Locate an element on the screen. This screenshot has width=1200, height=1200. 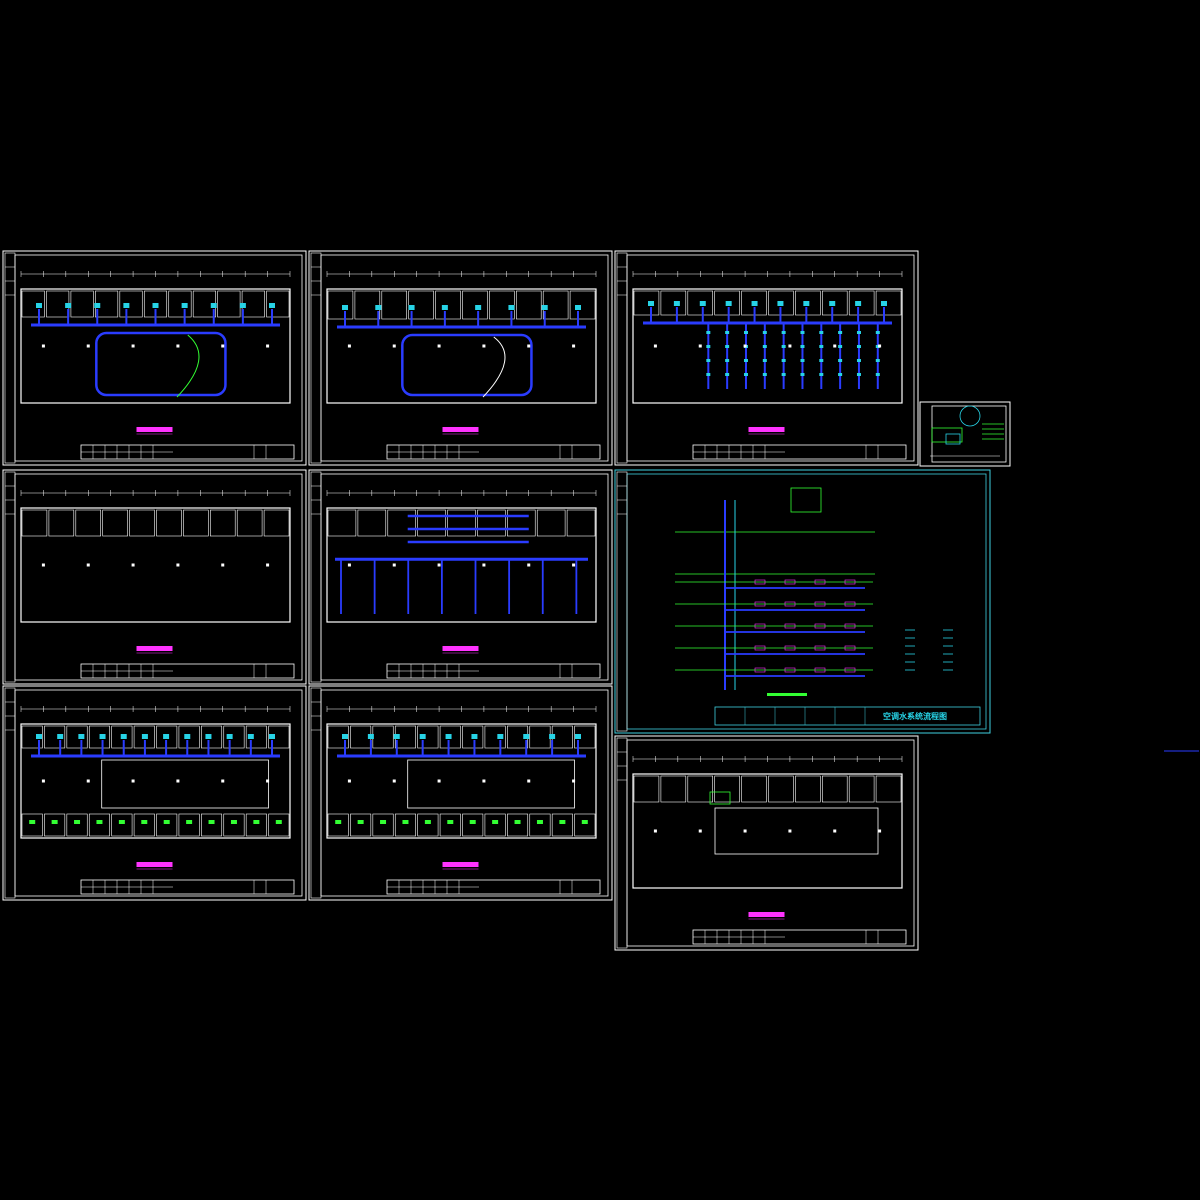
schematic-caption-bar is located at coordinates (787, 694).